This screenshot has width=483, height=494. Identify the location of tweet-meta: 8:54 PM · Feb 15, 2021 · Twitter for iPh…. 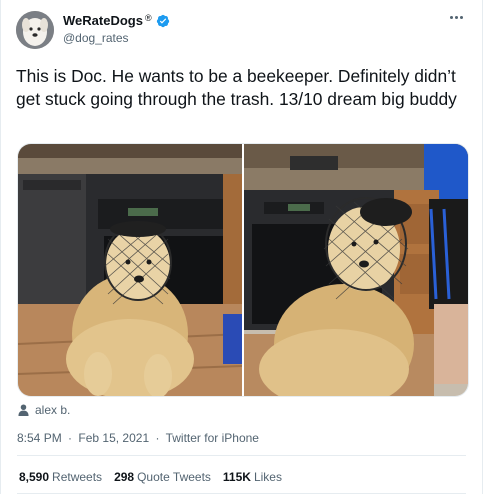
(138, 438).